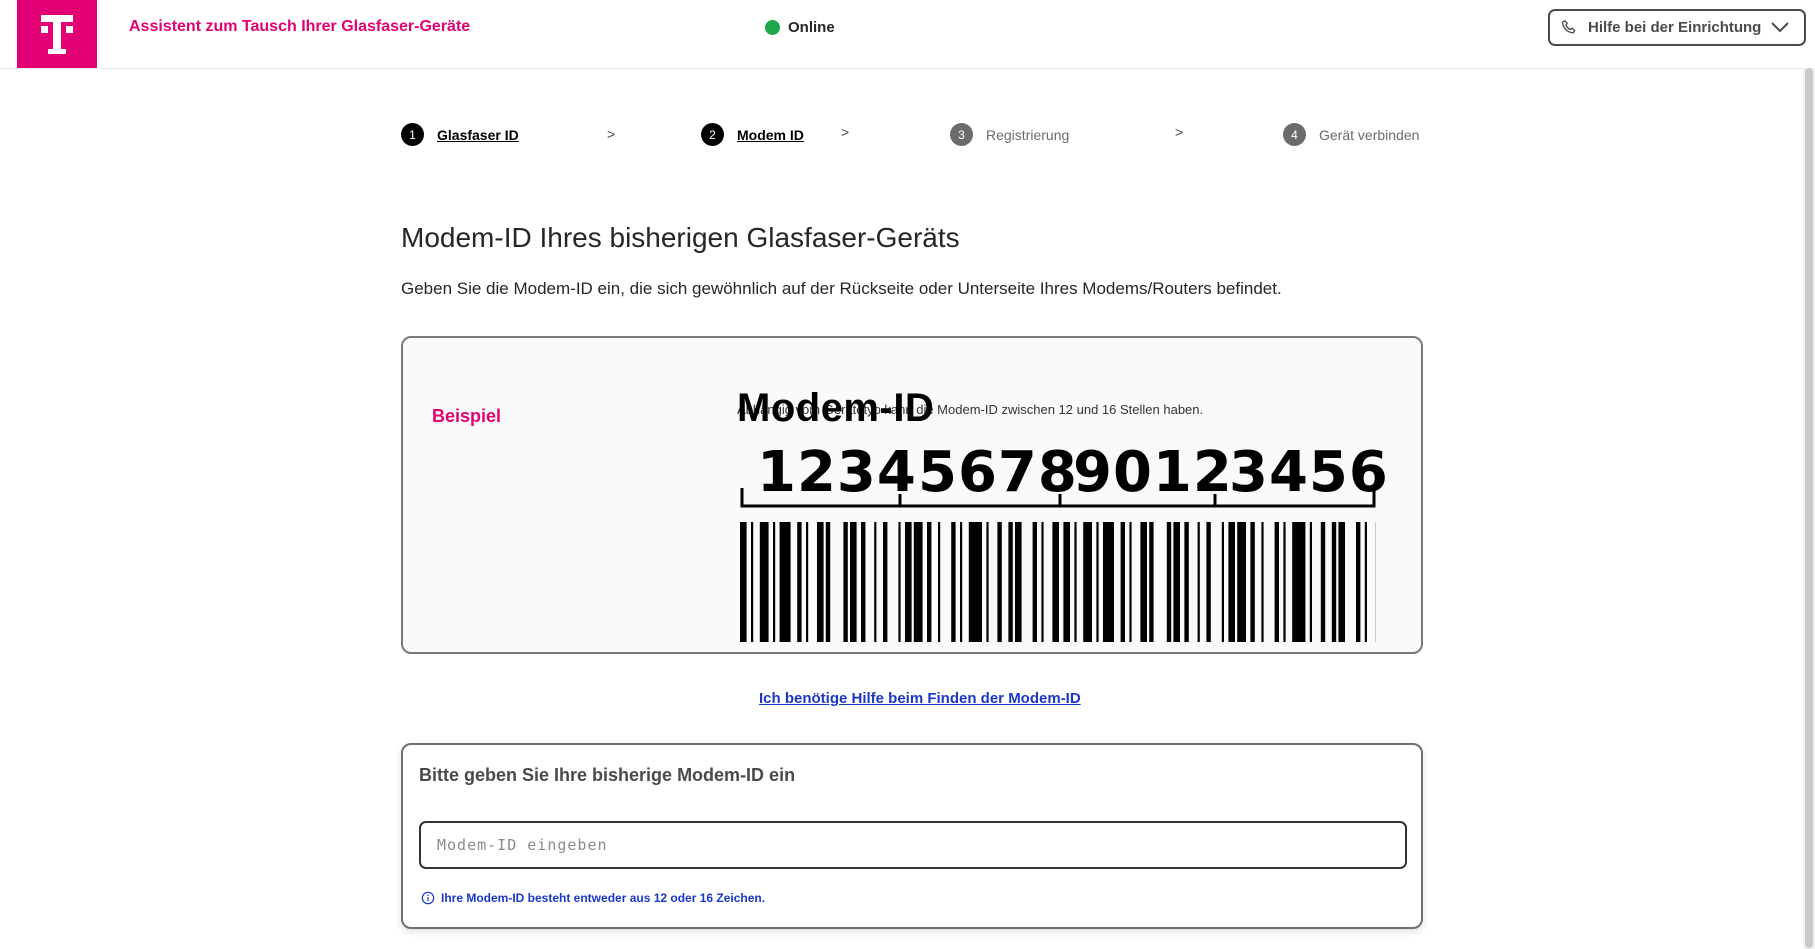 This screenshot has width=1815, height=949. I want to click on scrollbar-thumb, so click(1809, 508).